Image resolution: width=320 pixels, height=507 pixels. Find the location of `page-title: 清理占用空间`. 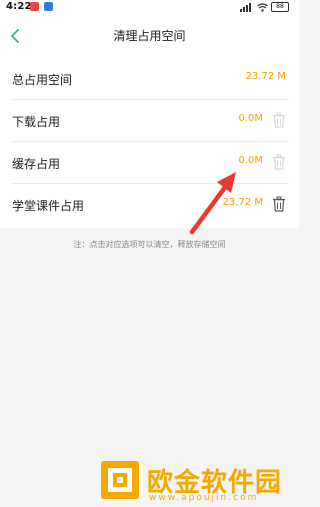

page-title: 清理占用空间 is located at coordinates (149, 36).